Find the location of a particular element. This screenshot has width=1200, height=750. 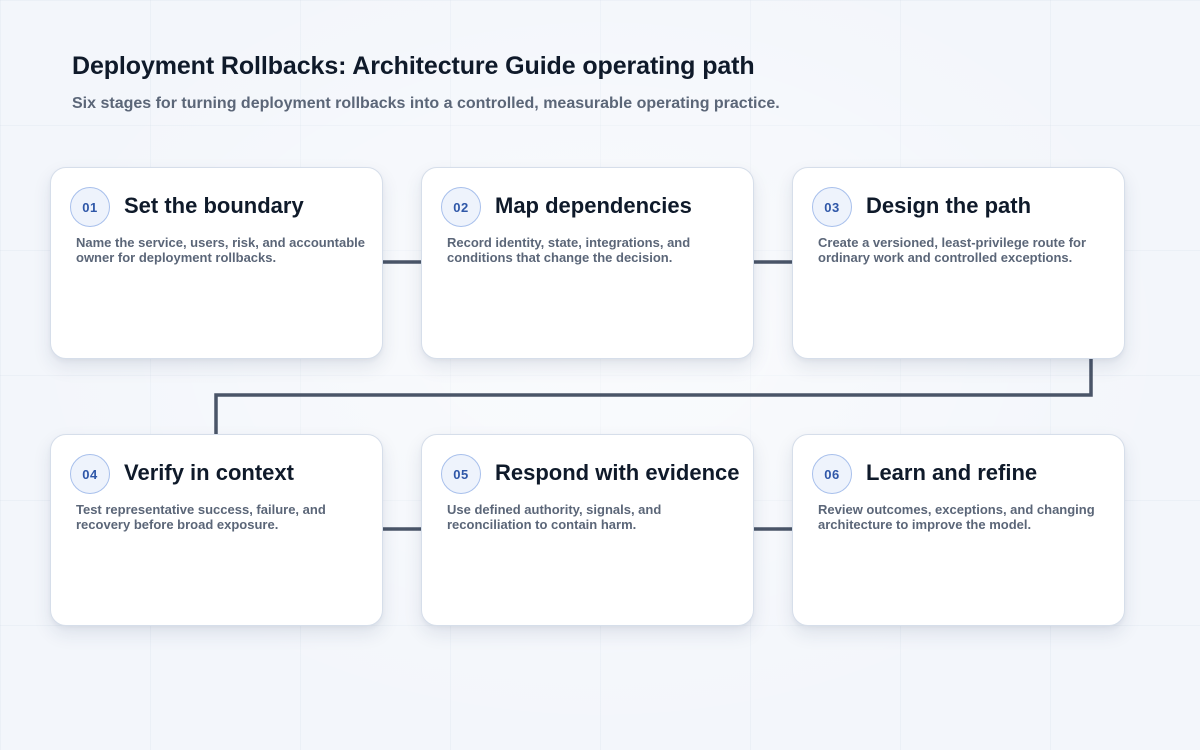

stage-title: Learn and refine is located at coordinates (952, 472).